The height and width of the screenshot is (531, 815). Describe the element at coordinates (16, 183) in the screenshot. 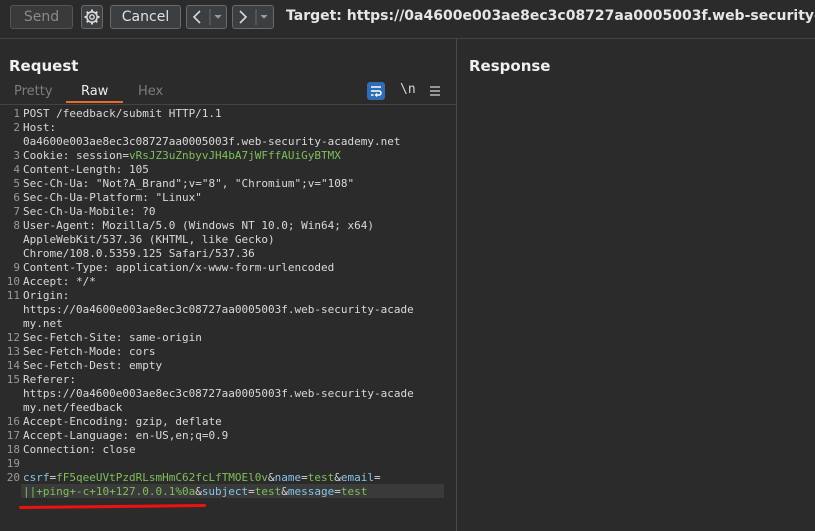

I see `line-number: 5` at that location.